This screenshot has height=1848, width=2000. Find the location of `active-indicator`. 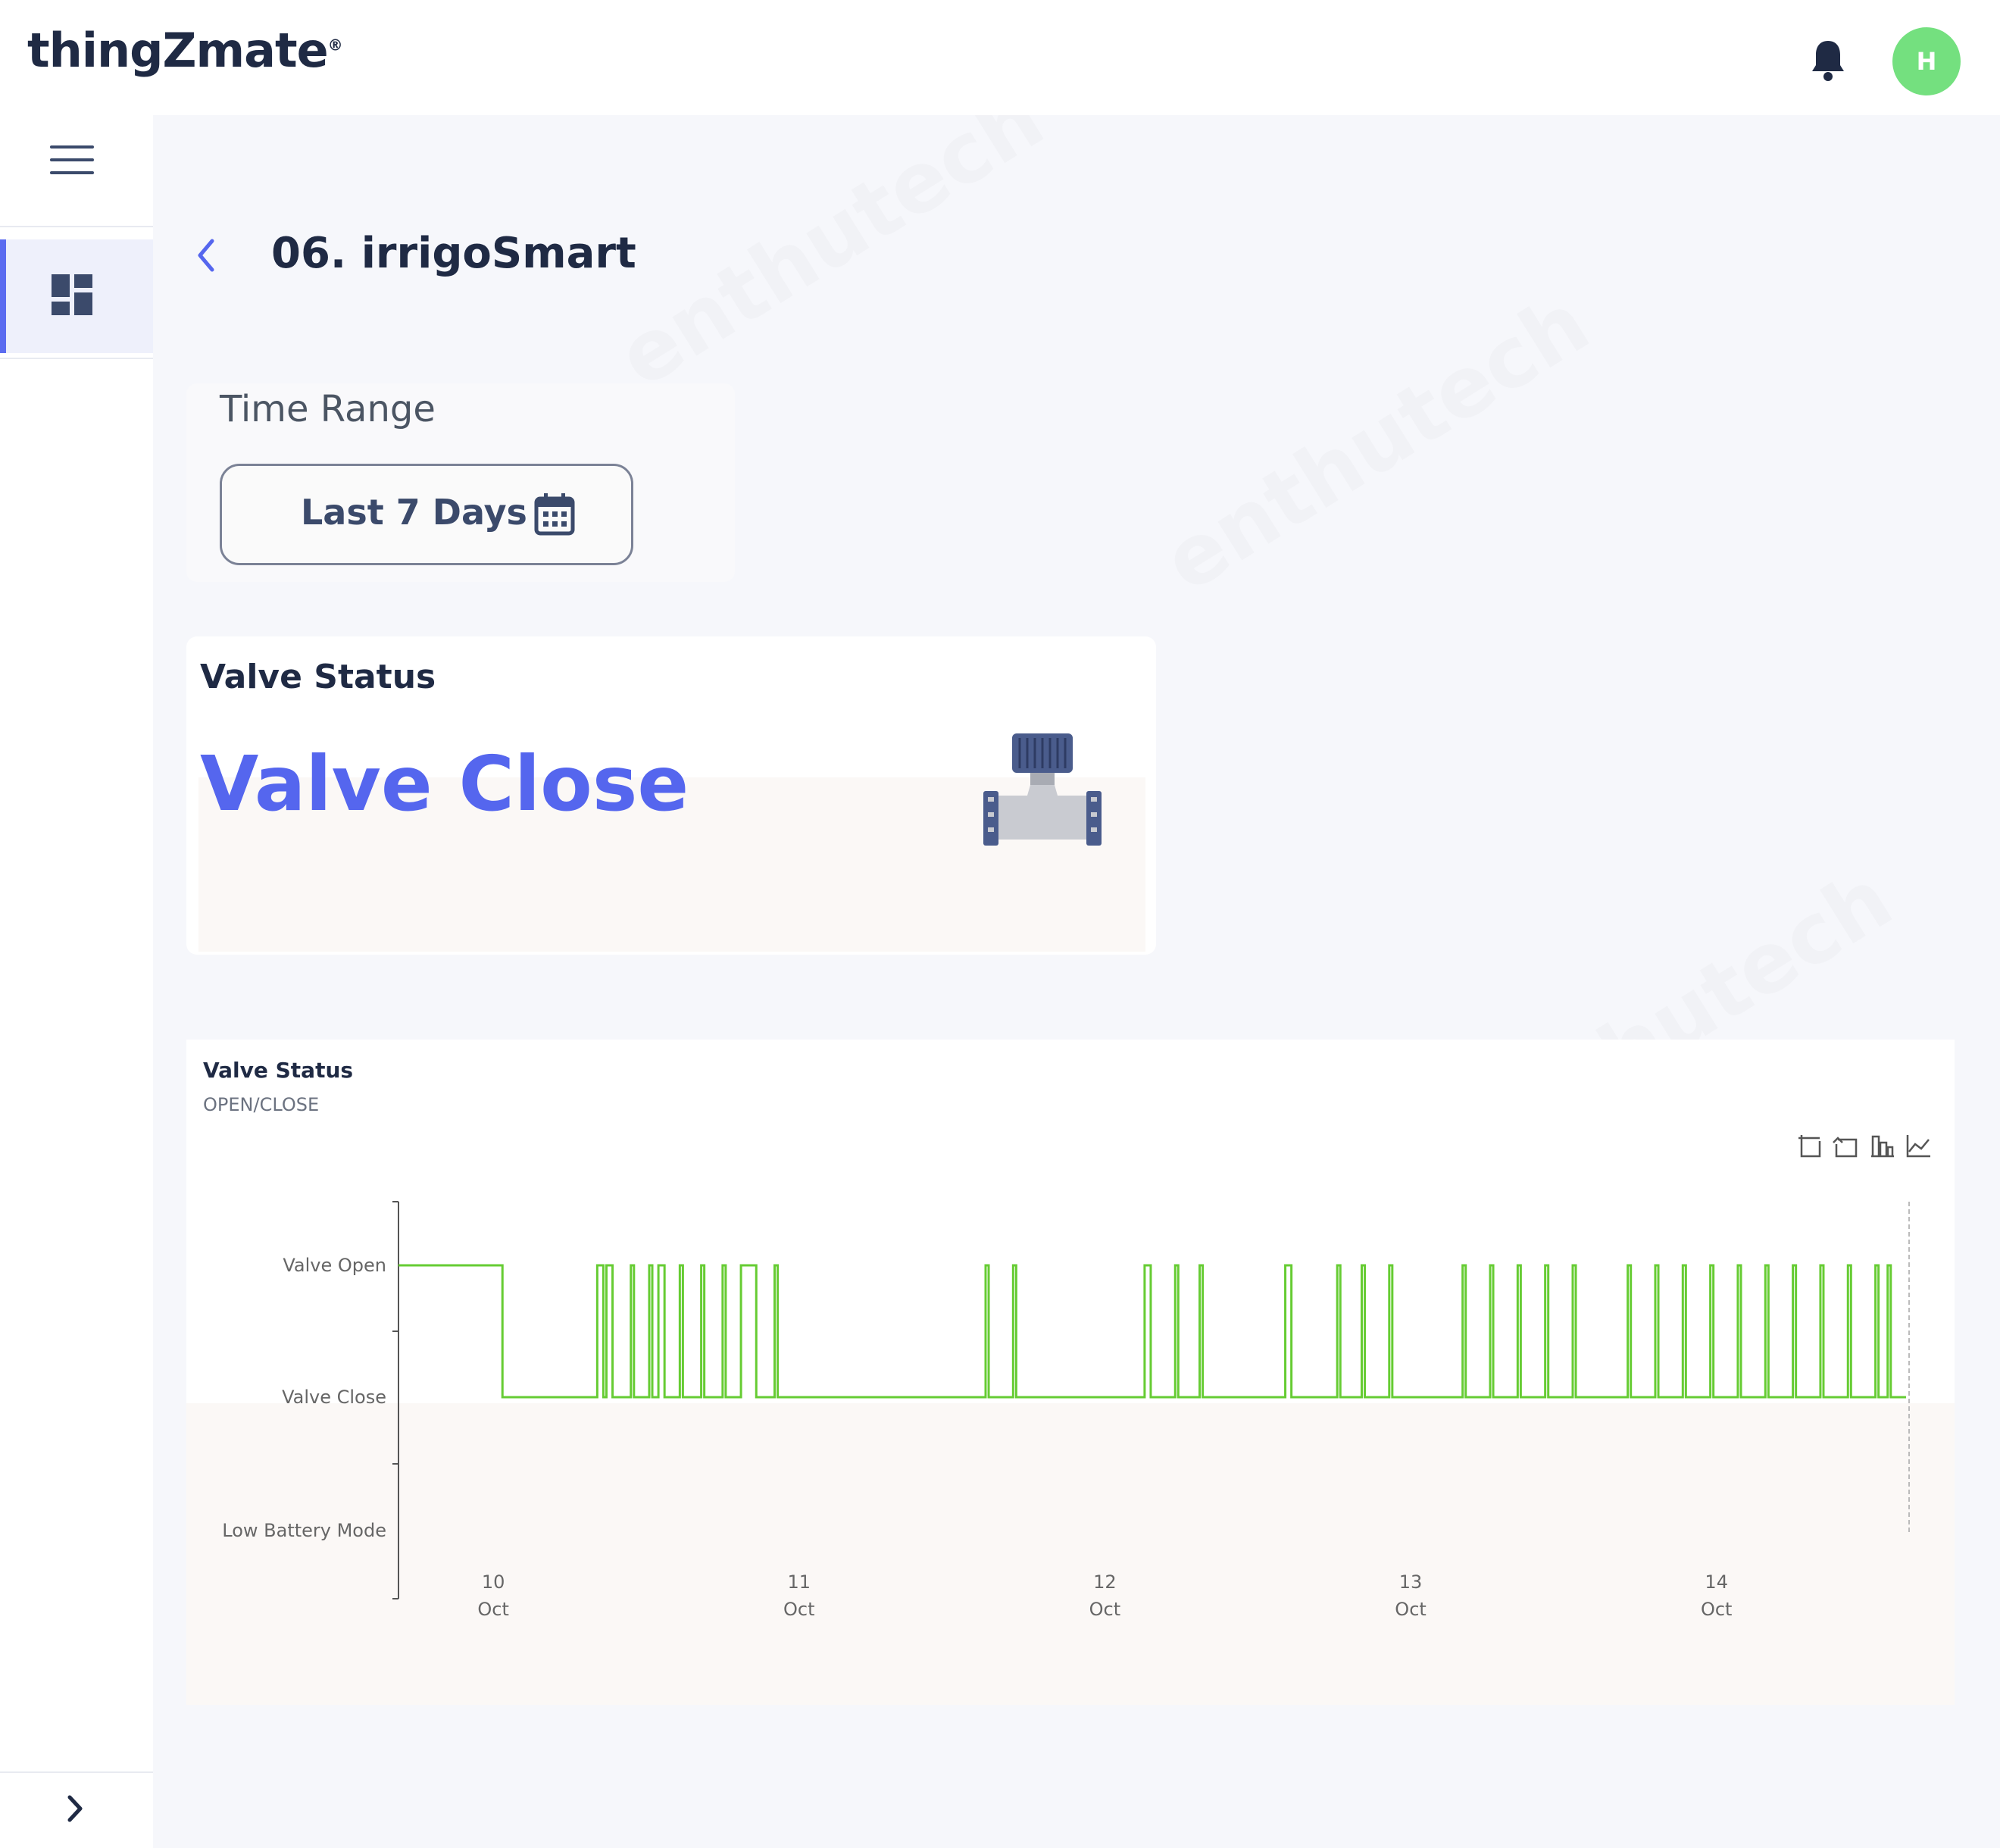

active-indicator is located at coordinates (3, 296).